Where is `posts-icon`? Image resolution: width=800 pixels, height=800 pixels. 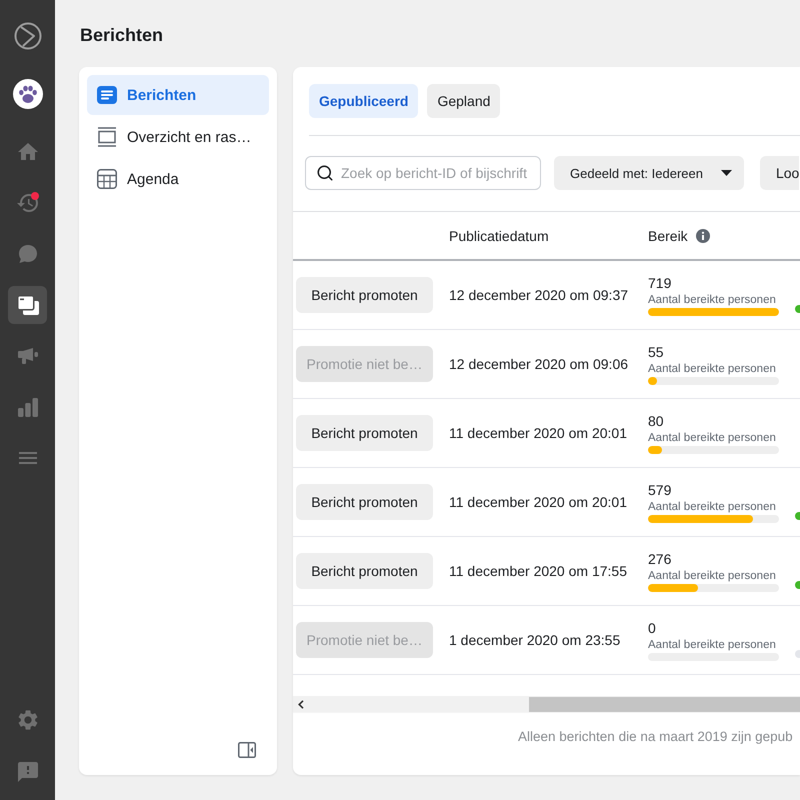
posts-icon is located at coordinates (27, 305).